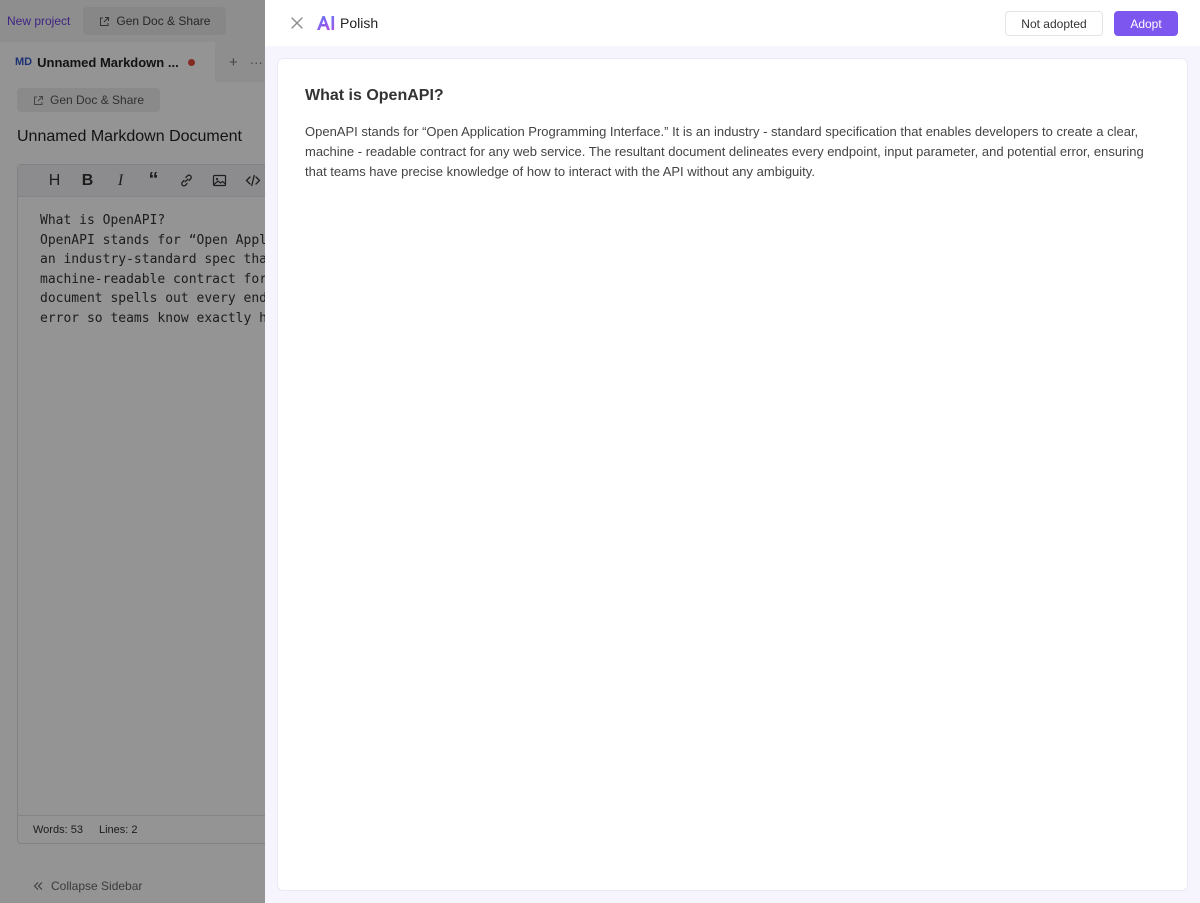  Describe the element at coordinates (1054, 23) in the screenshot. I see `not-adopted-button: Not adopted` at that location.